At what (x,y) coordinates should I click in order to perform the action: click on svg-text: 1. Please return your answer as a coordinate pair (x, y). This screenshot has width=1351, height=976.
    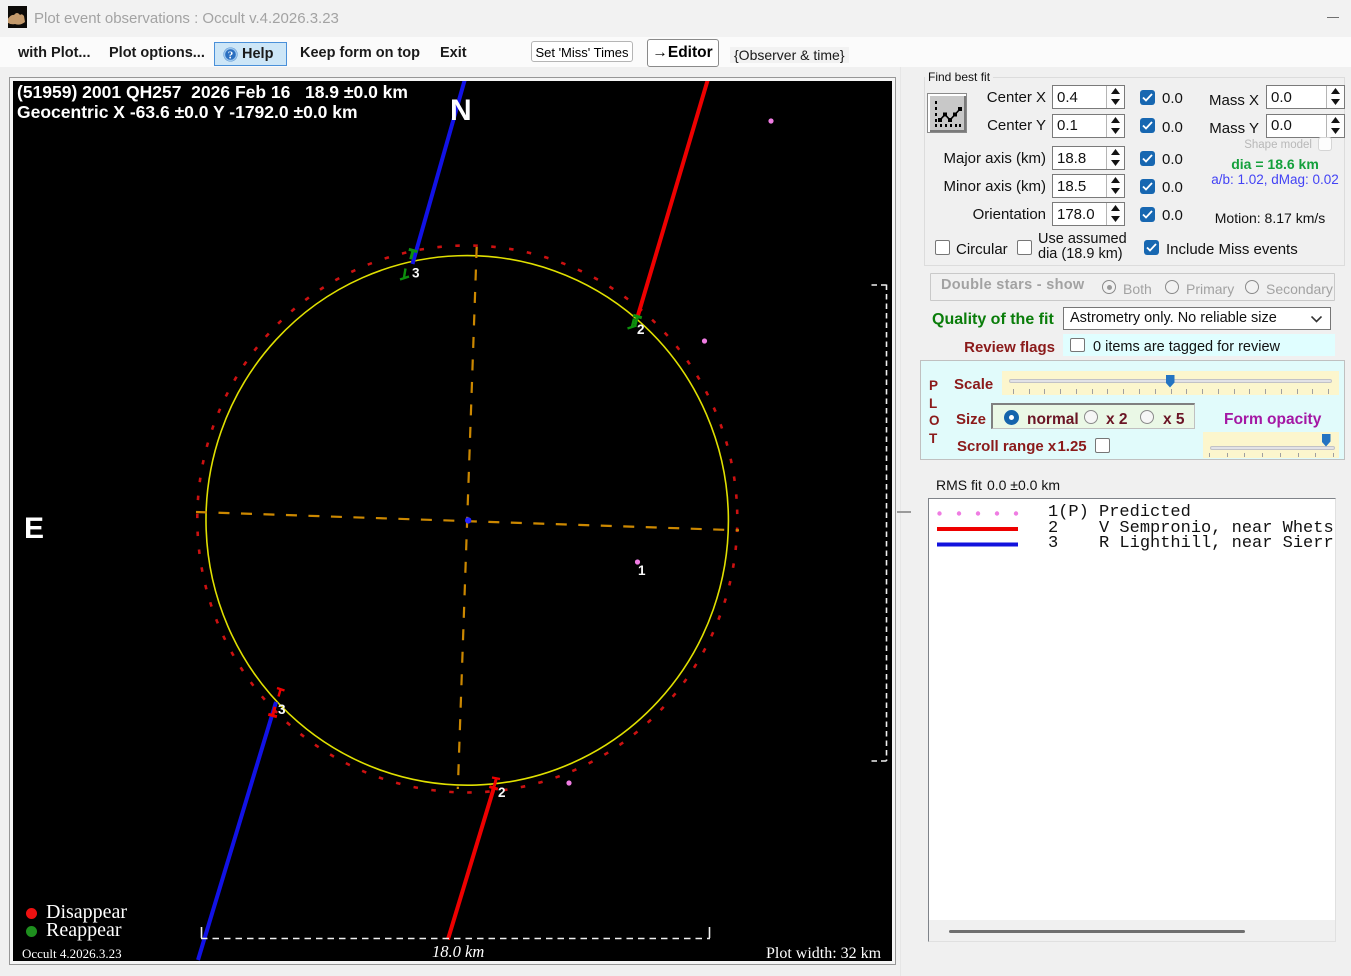
    Looking at the image, I should click on (642, 570).